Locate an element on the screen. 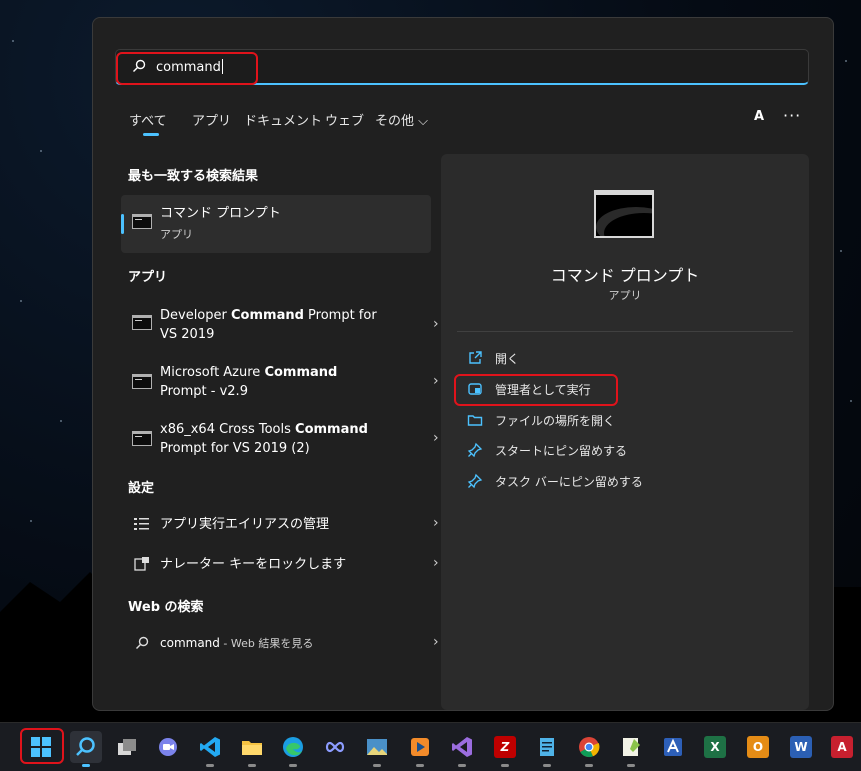 Image resolution: width=861 pixels, height=771 pixels. pin-icon is located at coordinates (475, 481).